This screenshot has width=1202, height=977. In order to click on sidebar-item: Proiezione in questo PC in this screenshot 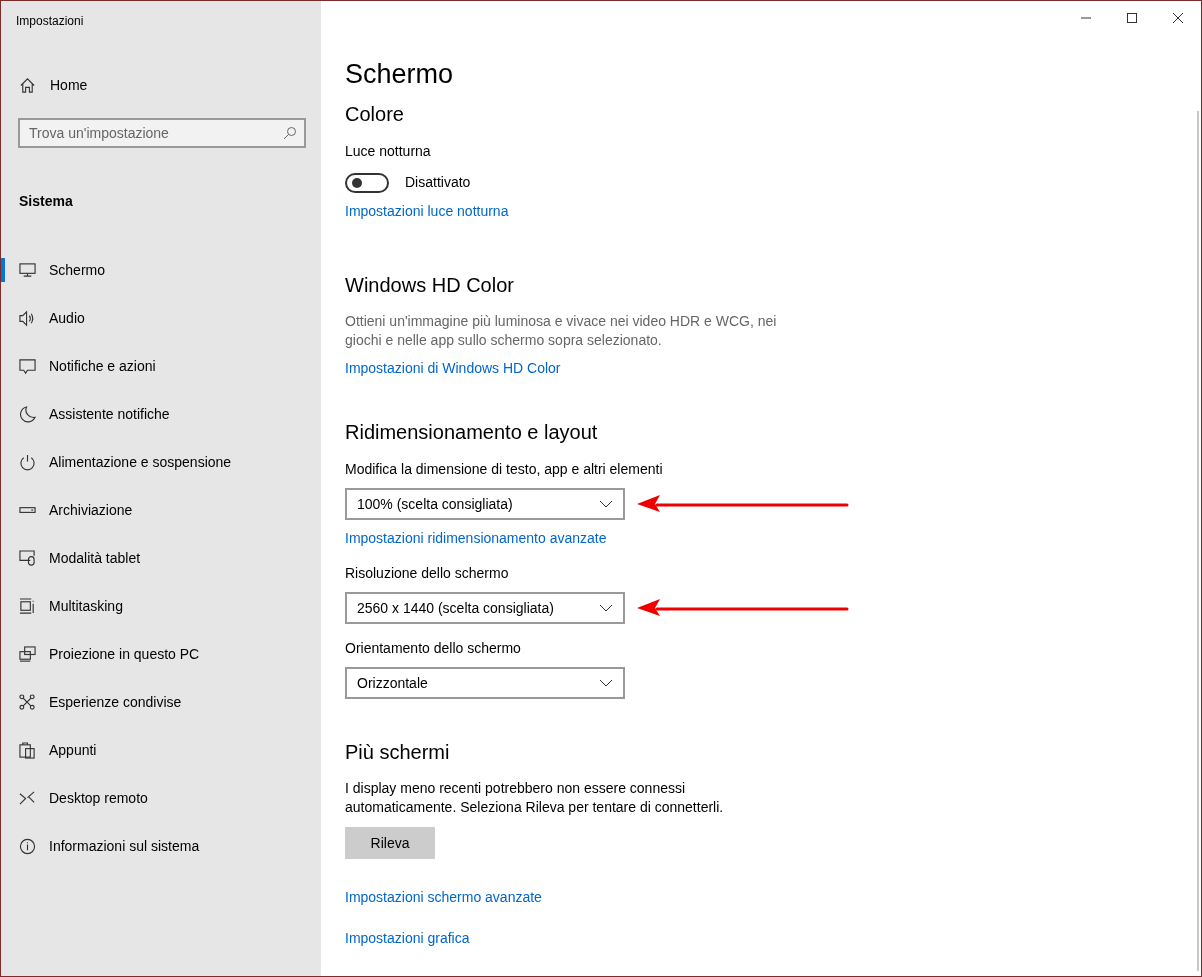, I will do `click(161, 654)`.